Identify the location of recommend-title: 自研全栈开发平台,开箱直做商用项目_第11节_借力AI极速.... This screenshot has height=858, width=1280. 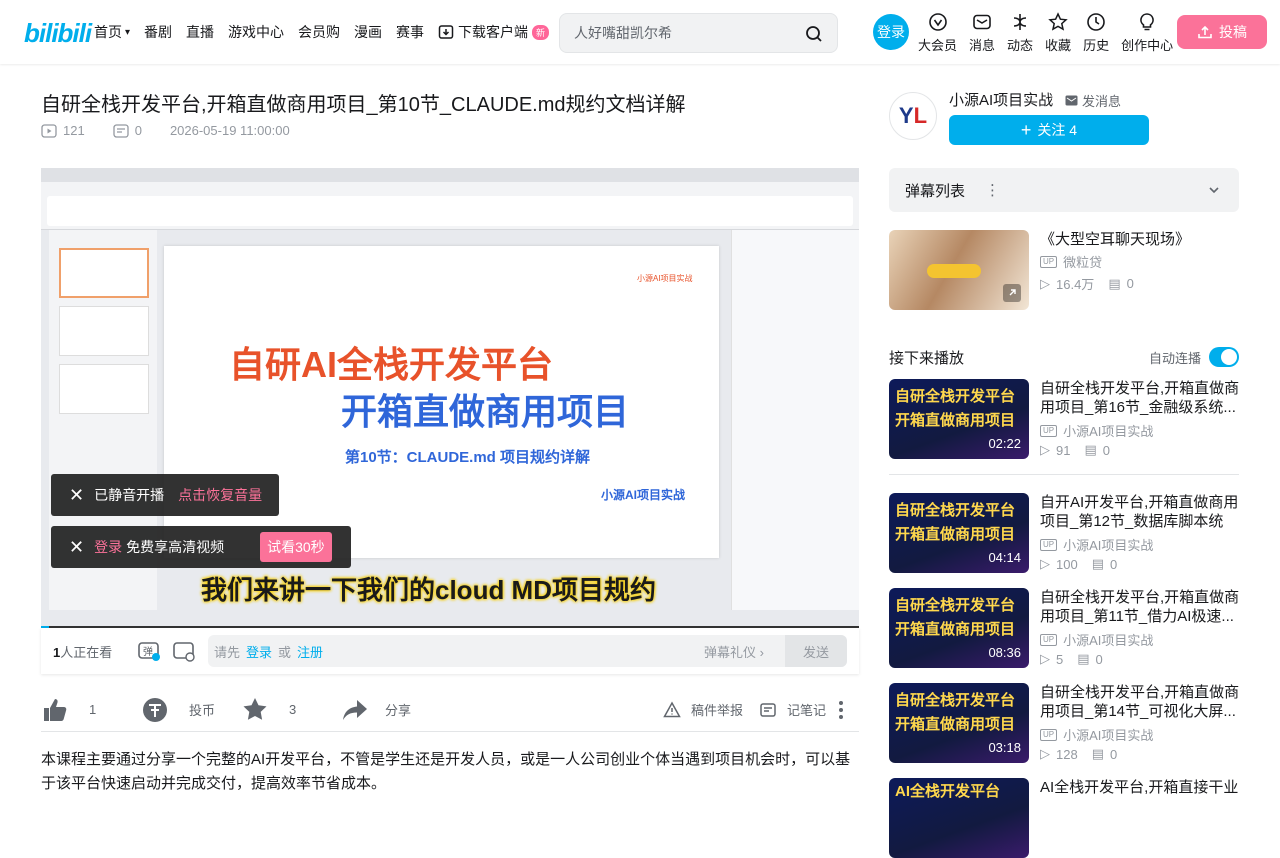
(1140, 607).